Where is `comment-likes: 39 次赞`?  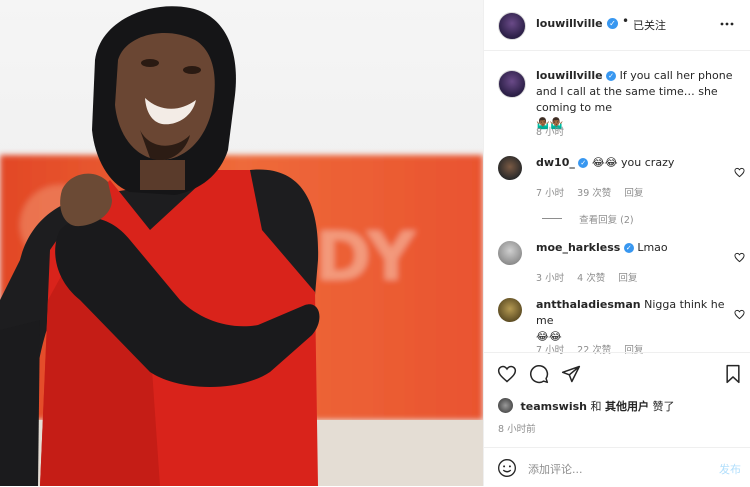
comment-likes: 39 次赞 is located at coordinates (594, 193).